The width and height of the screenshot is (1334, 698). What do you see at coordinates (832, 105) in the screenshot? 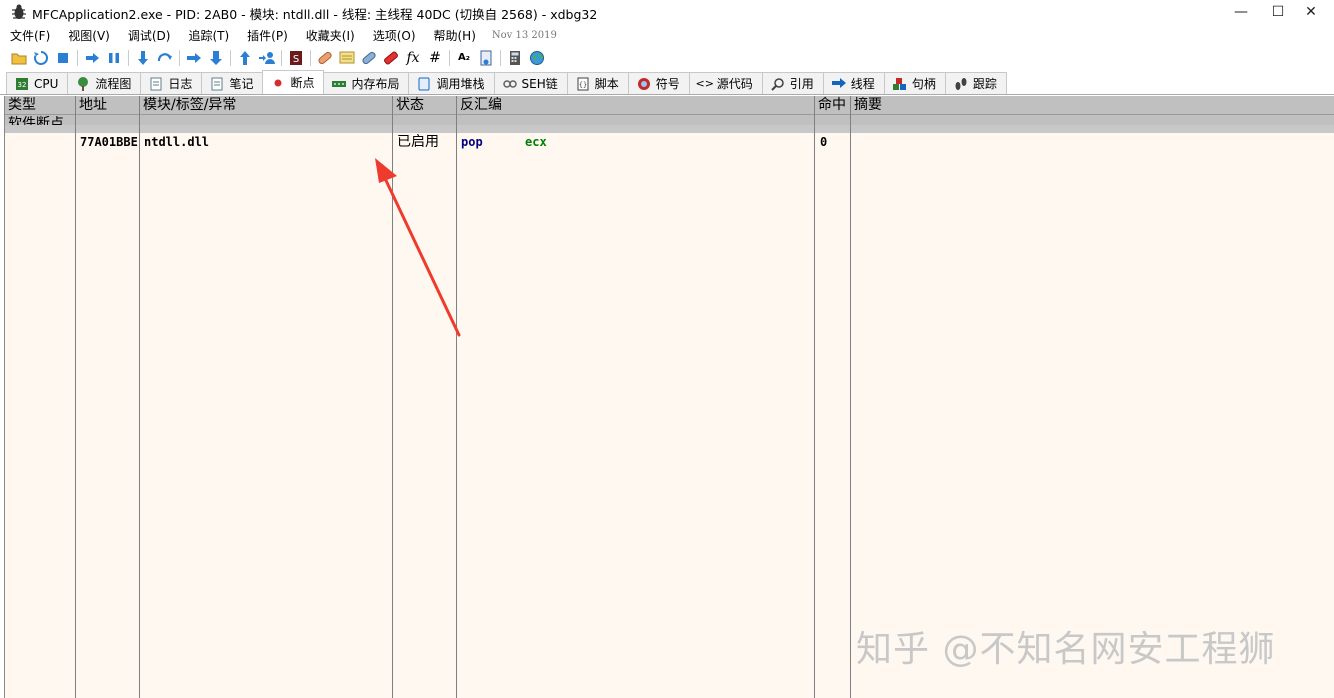
I see `column-header-hits: 命中` at bounding box center [832, 105].